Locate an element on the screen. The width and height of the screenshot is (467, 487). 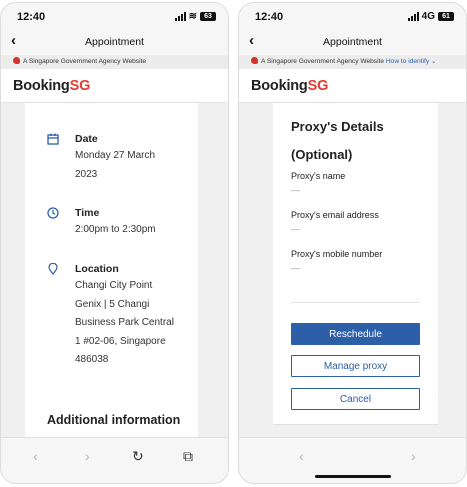
calendar-icon is located at coordinates (53, 139).